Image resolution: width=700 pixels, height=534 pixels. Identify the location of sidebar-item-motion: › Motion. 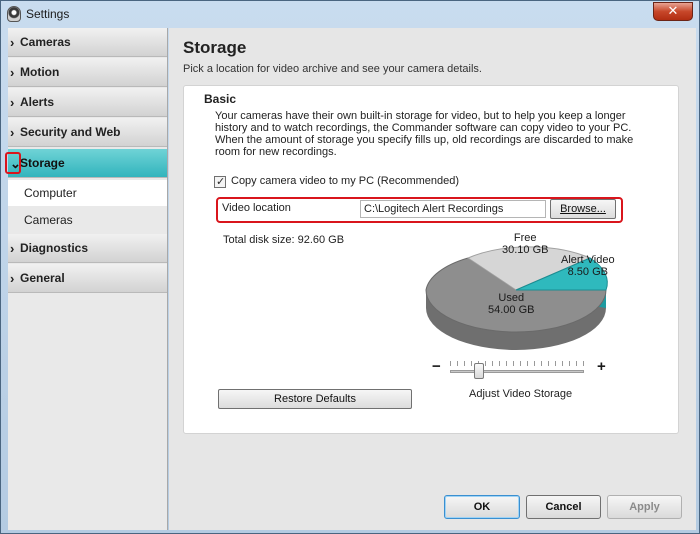
(87, 72).